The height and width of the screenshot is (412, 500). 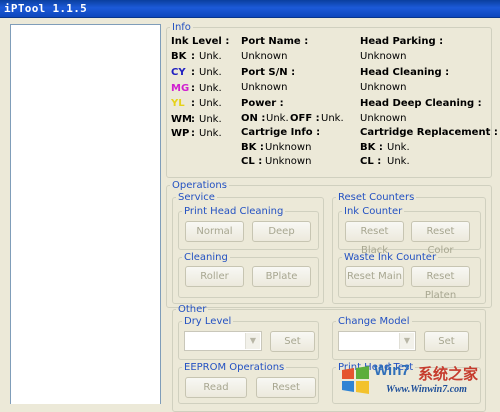 I want to click on reset-counters-legend: Reset Counters, so click(x=376, y=197).